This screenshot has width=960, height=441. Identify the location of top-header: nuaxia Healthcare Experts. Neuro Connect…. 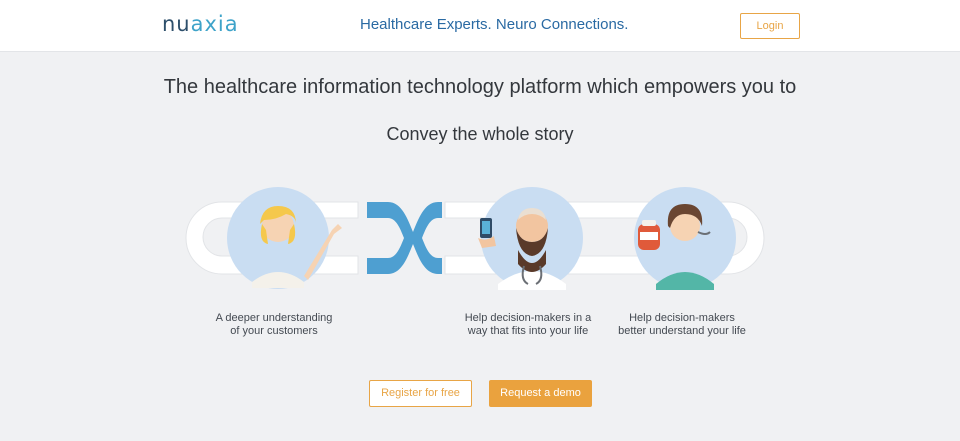
(480, 26).